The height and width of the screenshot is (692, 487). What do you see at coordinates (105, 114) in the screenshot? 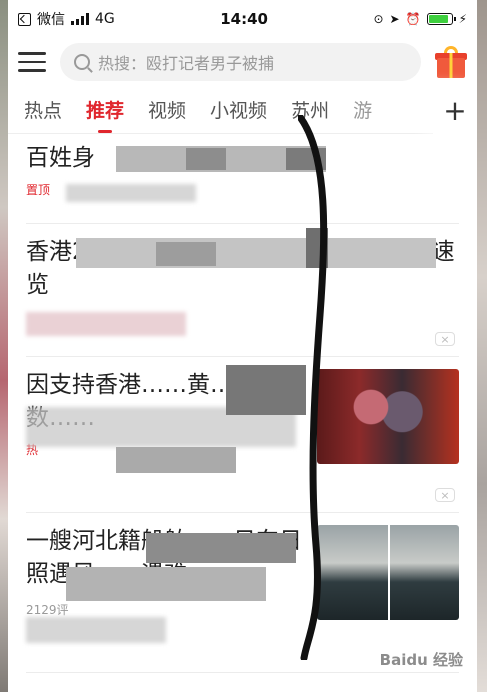
I see `tab-recommend: 推荐` at bounding box center [105, 114].